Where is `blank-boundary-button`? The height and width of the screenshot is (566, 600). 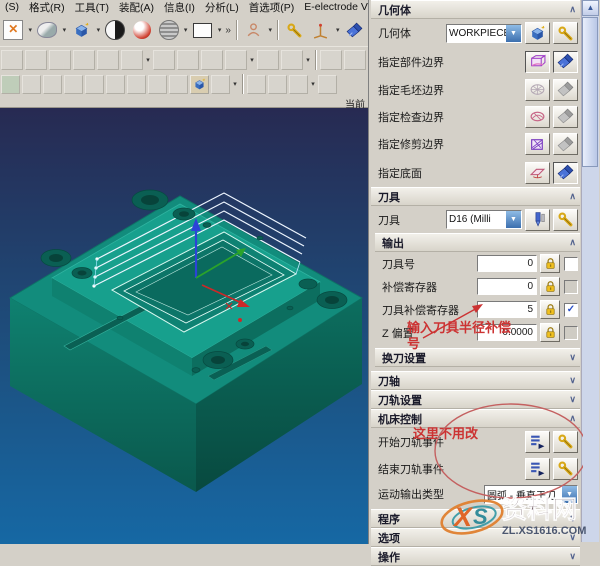
blank-boundary-button is located at coordinates (537, 89).